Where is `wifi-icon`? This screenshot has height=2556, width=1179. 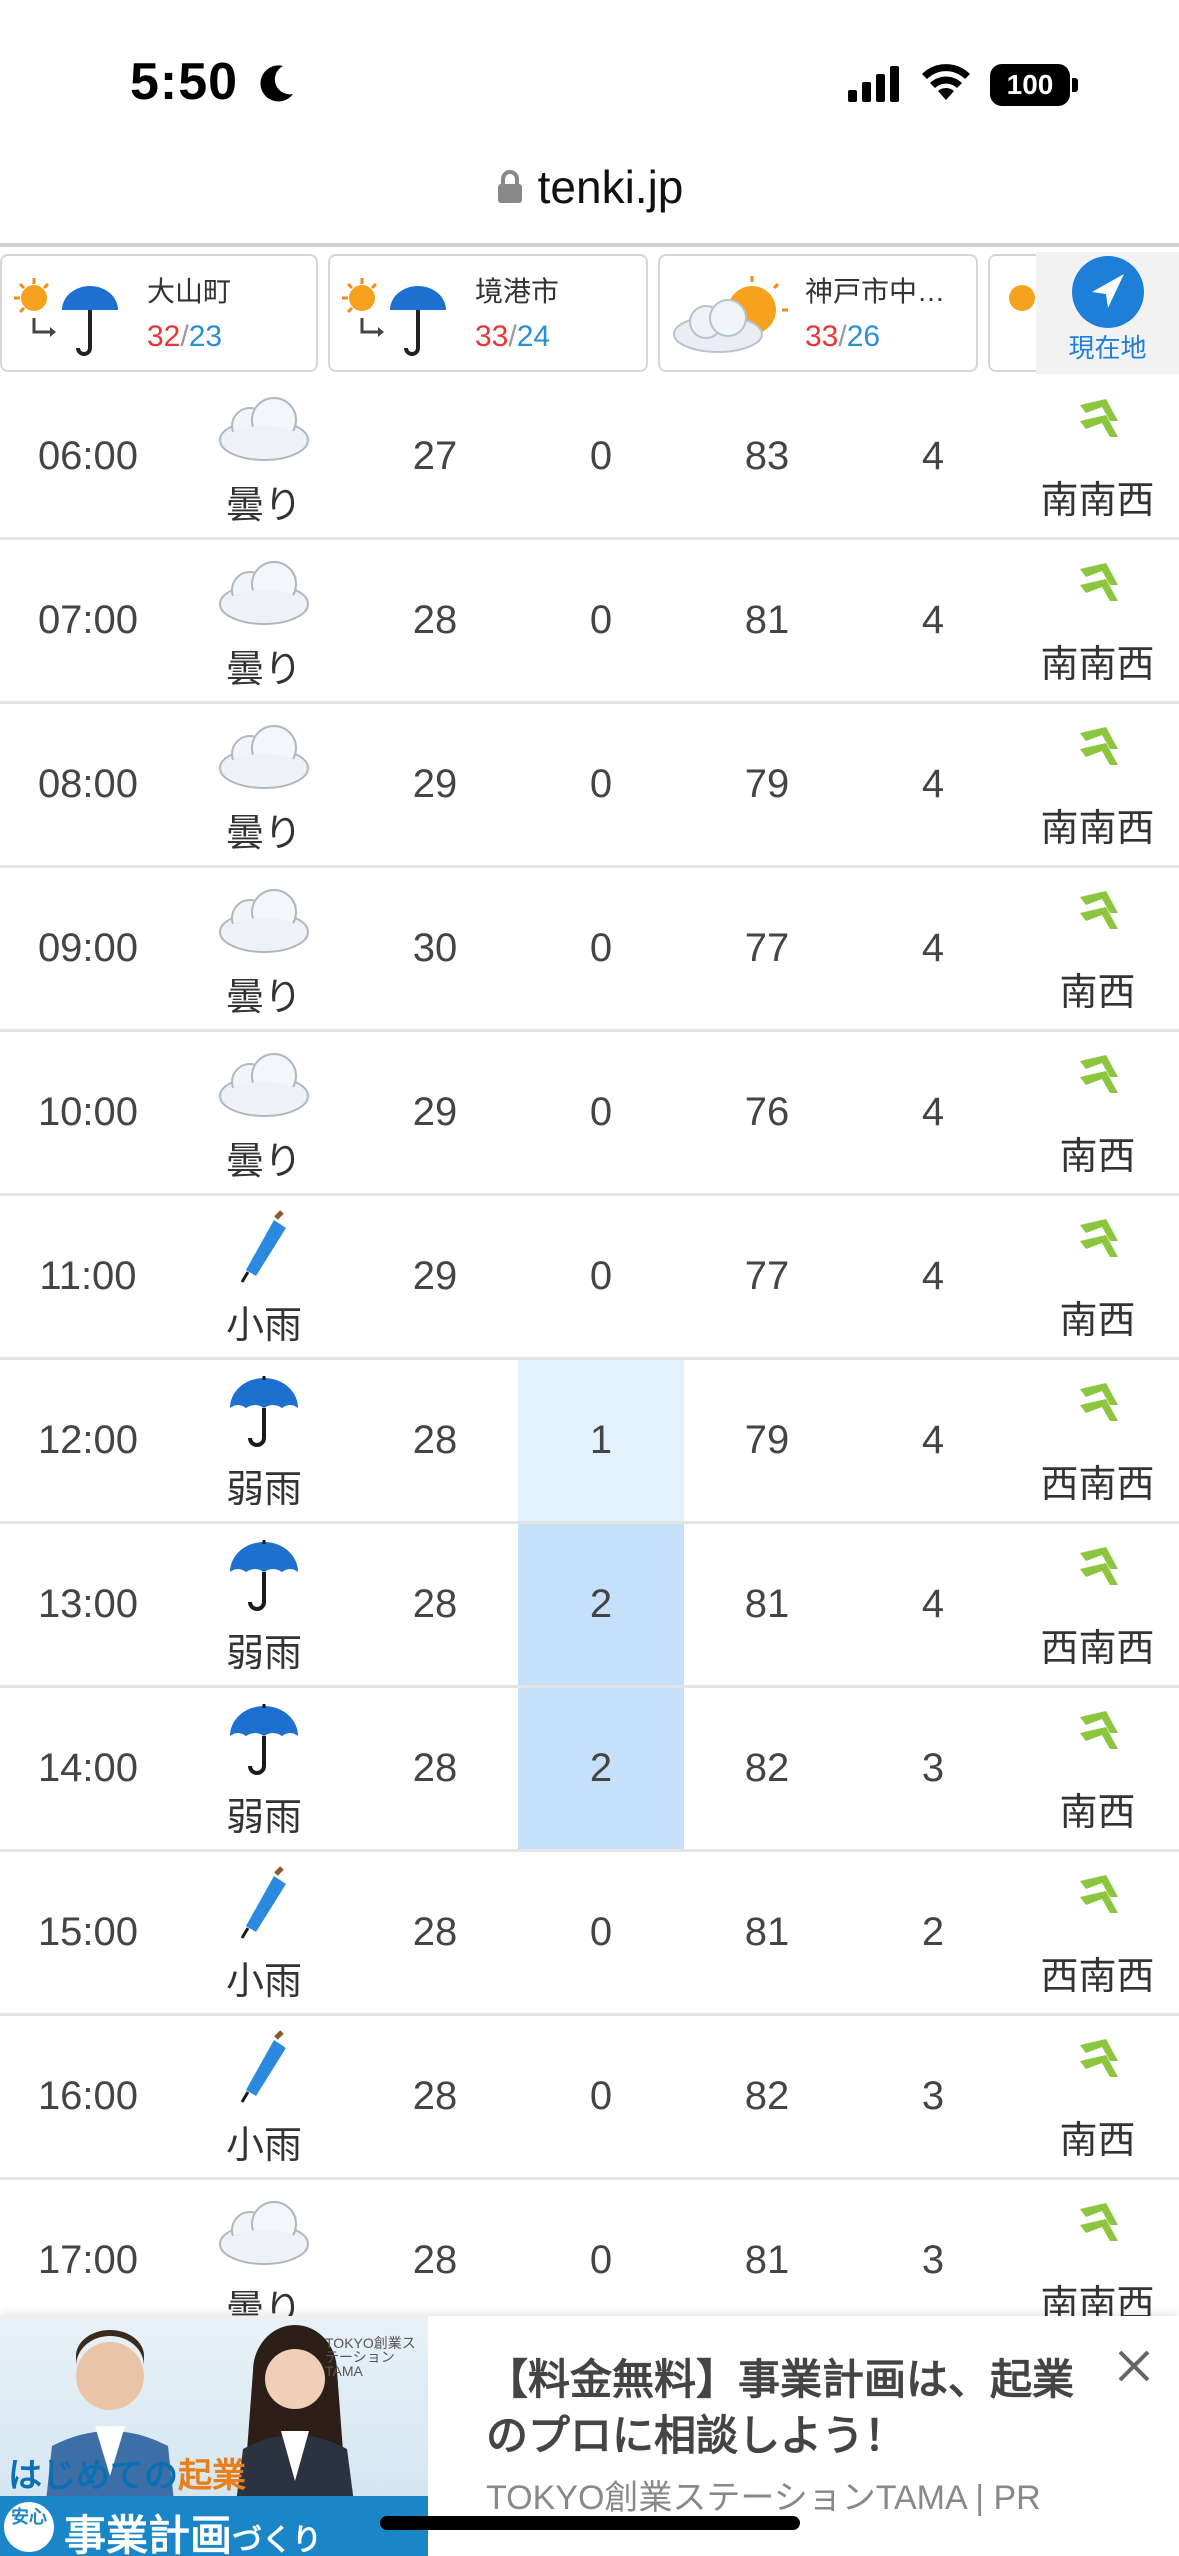 wifi-icon is located at coordinates (946, 82).